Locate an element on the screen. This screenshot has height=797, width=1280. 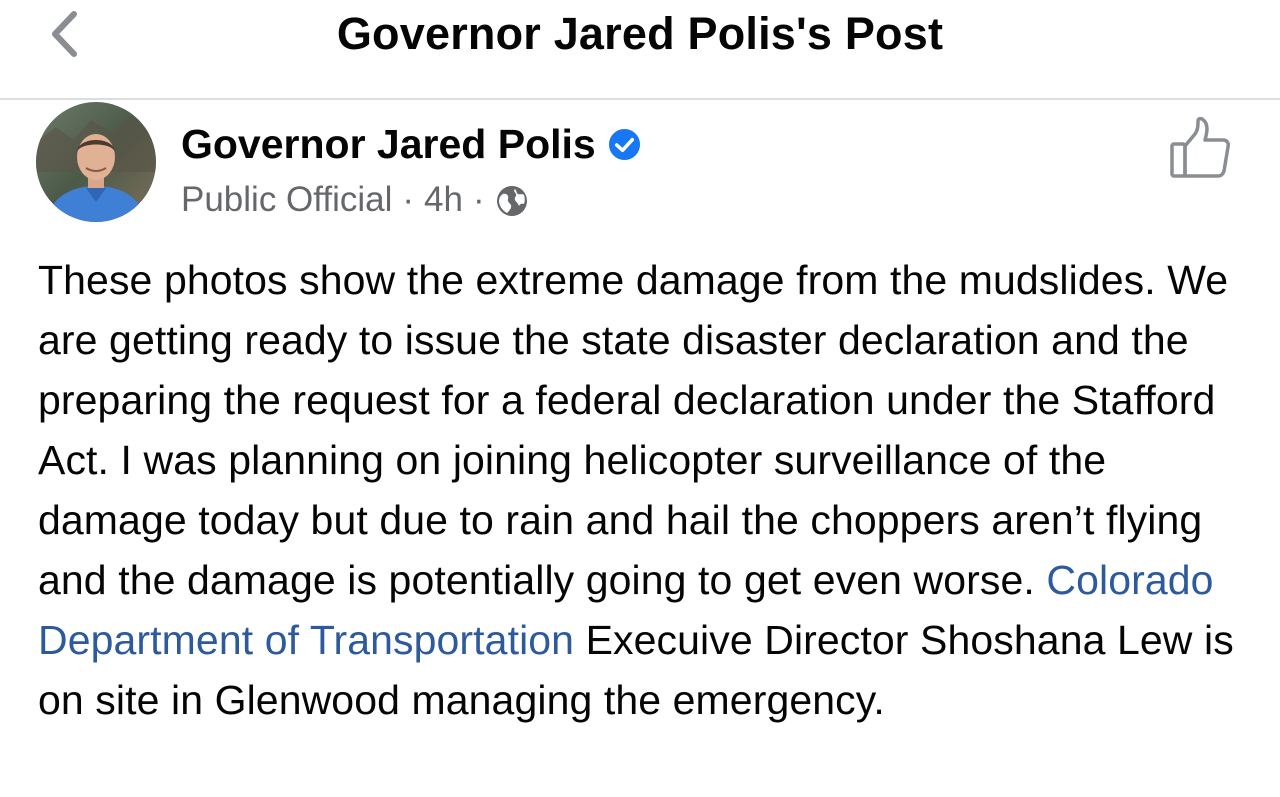
like-button is located at coordinates (1200, 149).